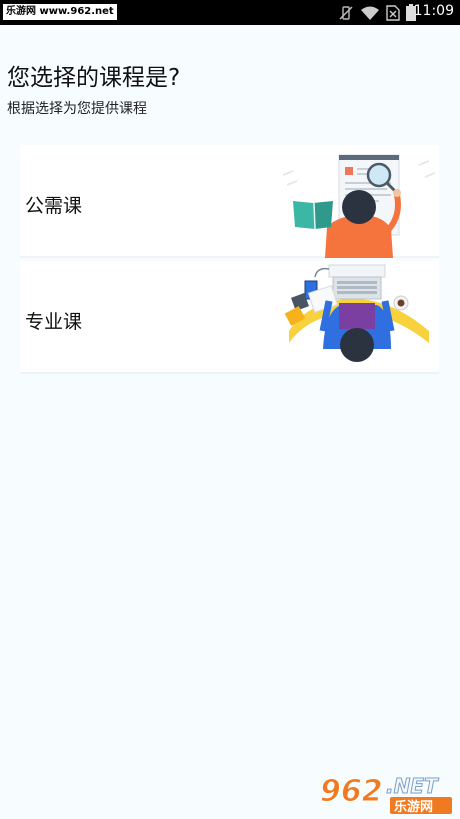 The image size is (460, 819). What do you see at coordinates (54, 206) in the screenshot?
I see `course-label-public: 公需课` at bounding box center [54, 206].